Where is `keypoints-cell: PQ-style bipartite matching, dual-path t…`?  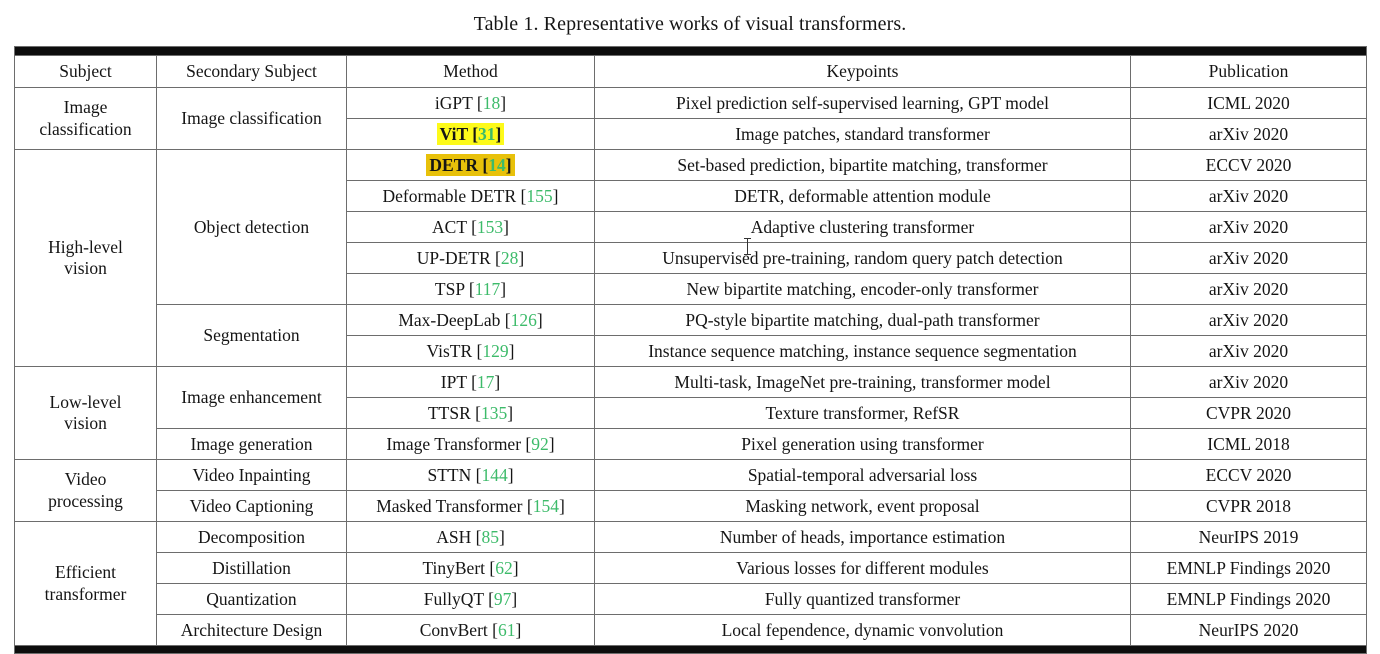 keypoints-cell: PQ-style bipartite matching, dual-path t… is located at coordinates (862, 320).